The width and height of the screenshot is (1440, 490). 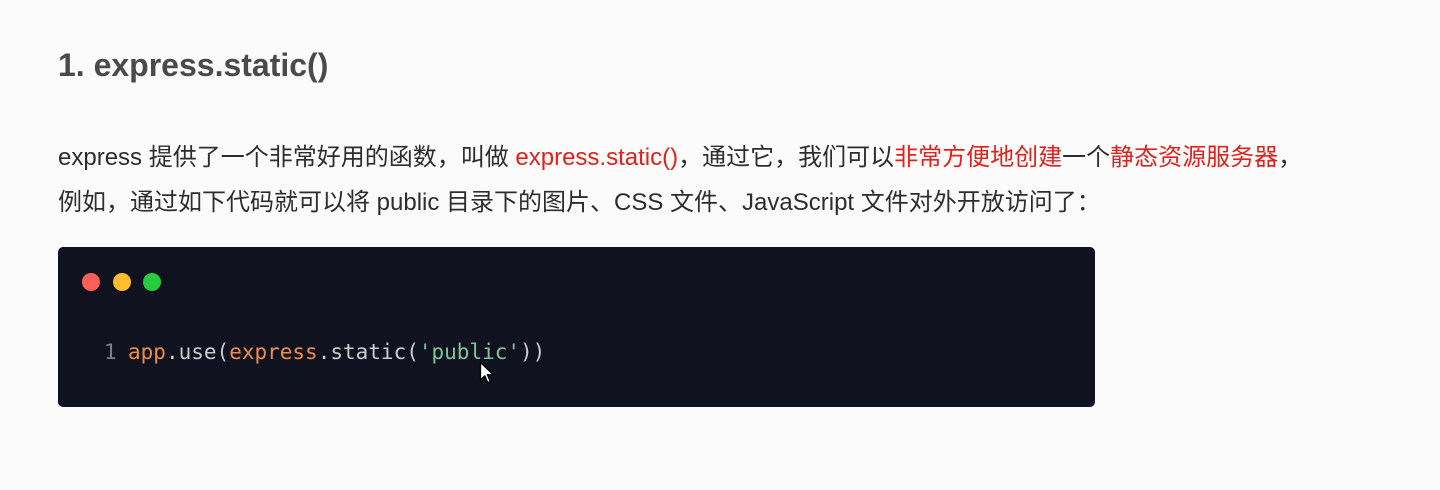 What do you see at coordinates (533, 352) in the screenshot?
I see `code-token: ))` at bounding box center [533, 352].